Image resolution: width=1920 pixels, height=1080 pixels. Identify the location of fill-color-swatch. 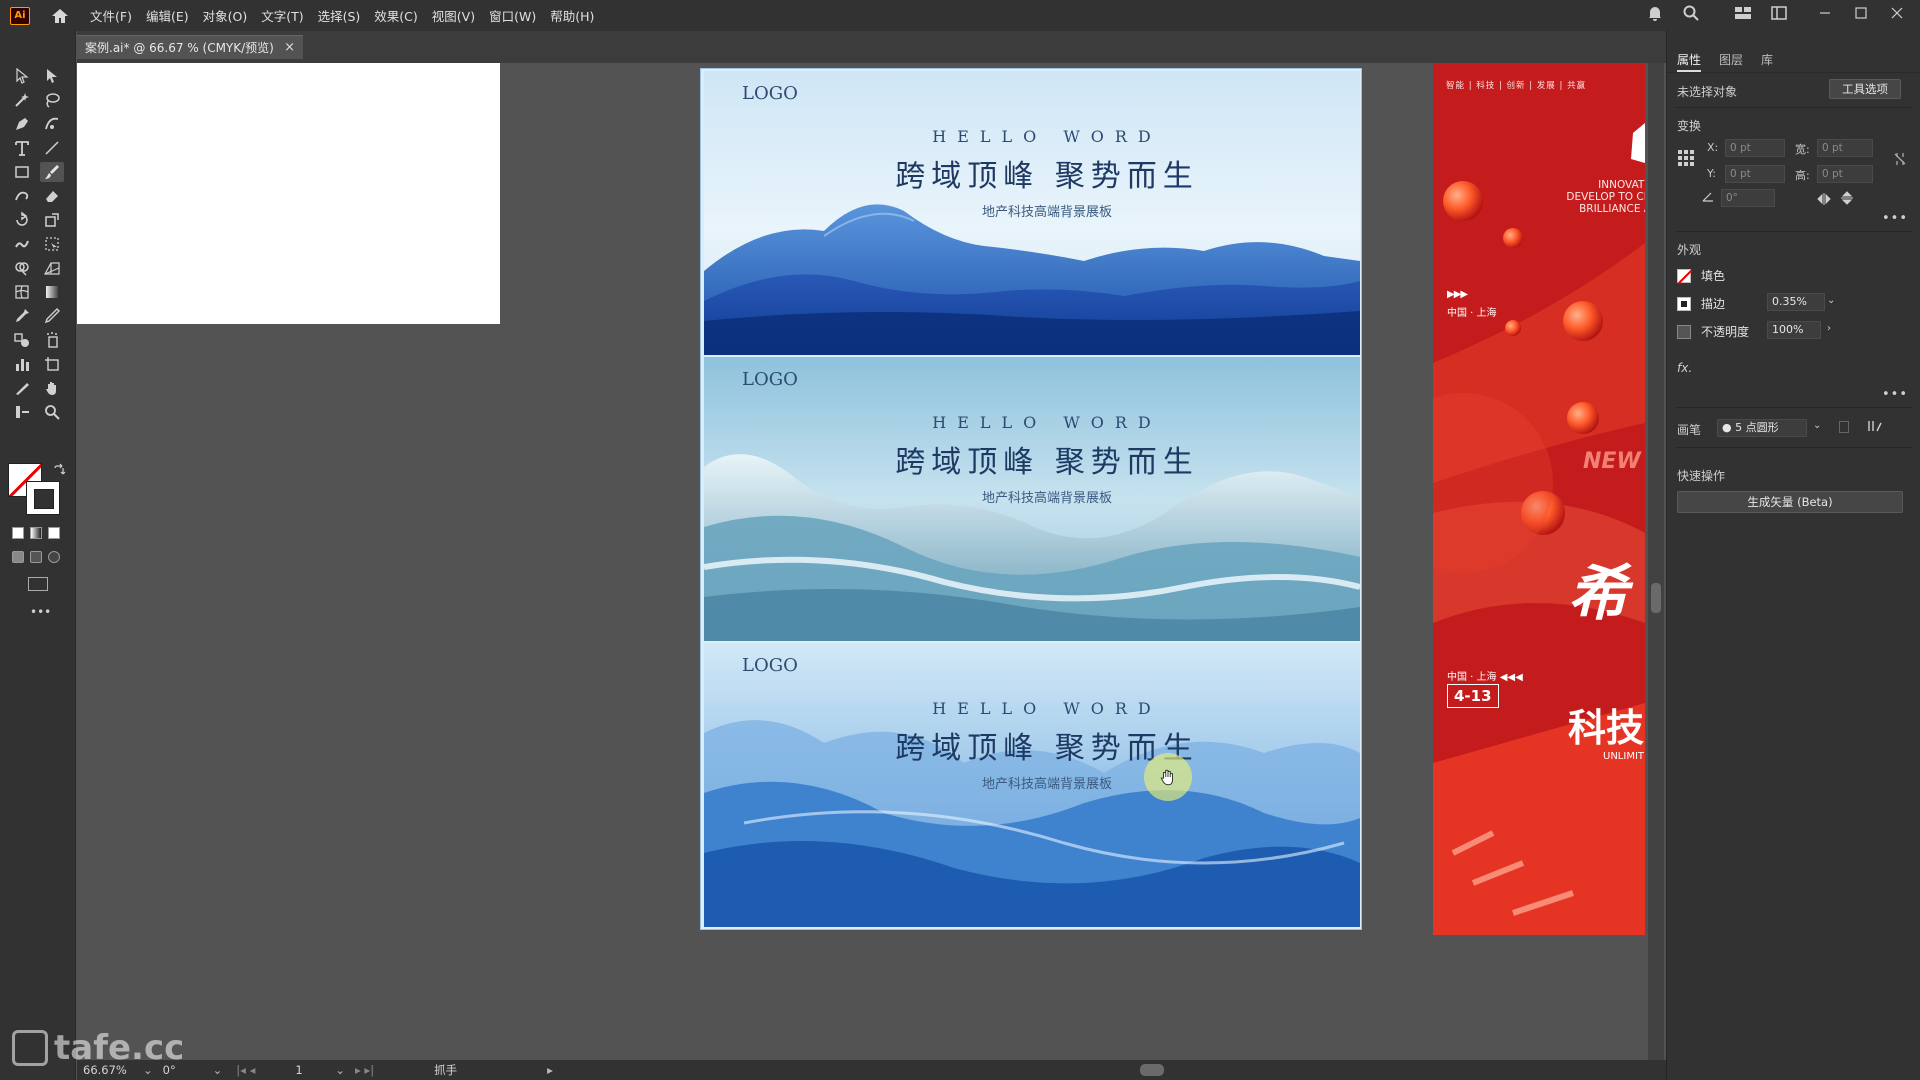
(1684, 275).